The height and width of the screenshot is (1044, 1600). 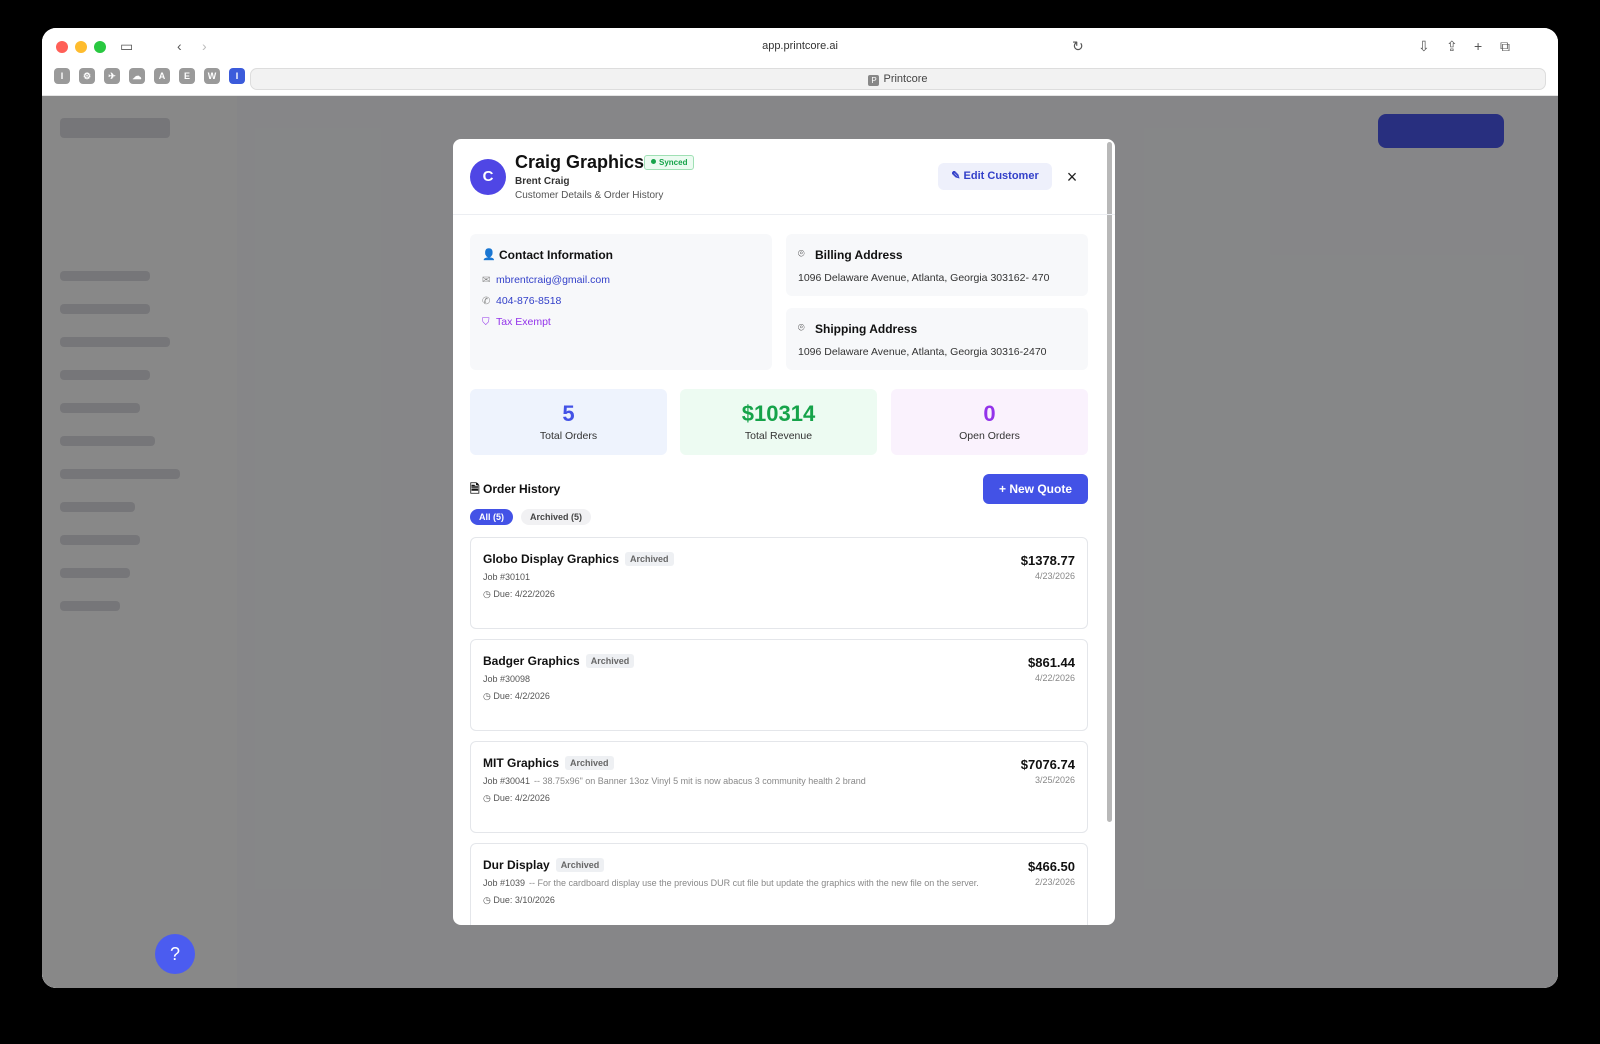 I want to click on document-icon: 🗎, so click(x=476, y=489).